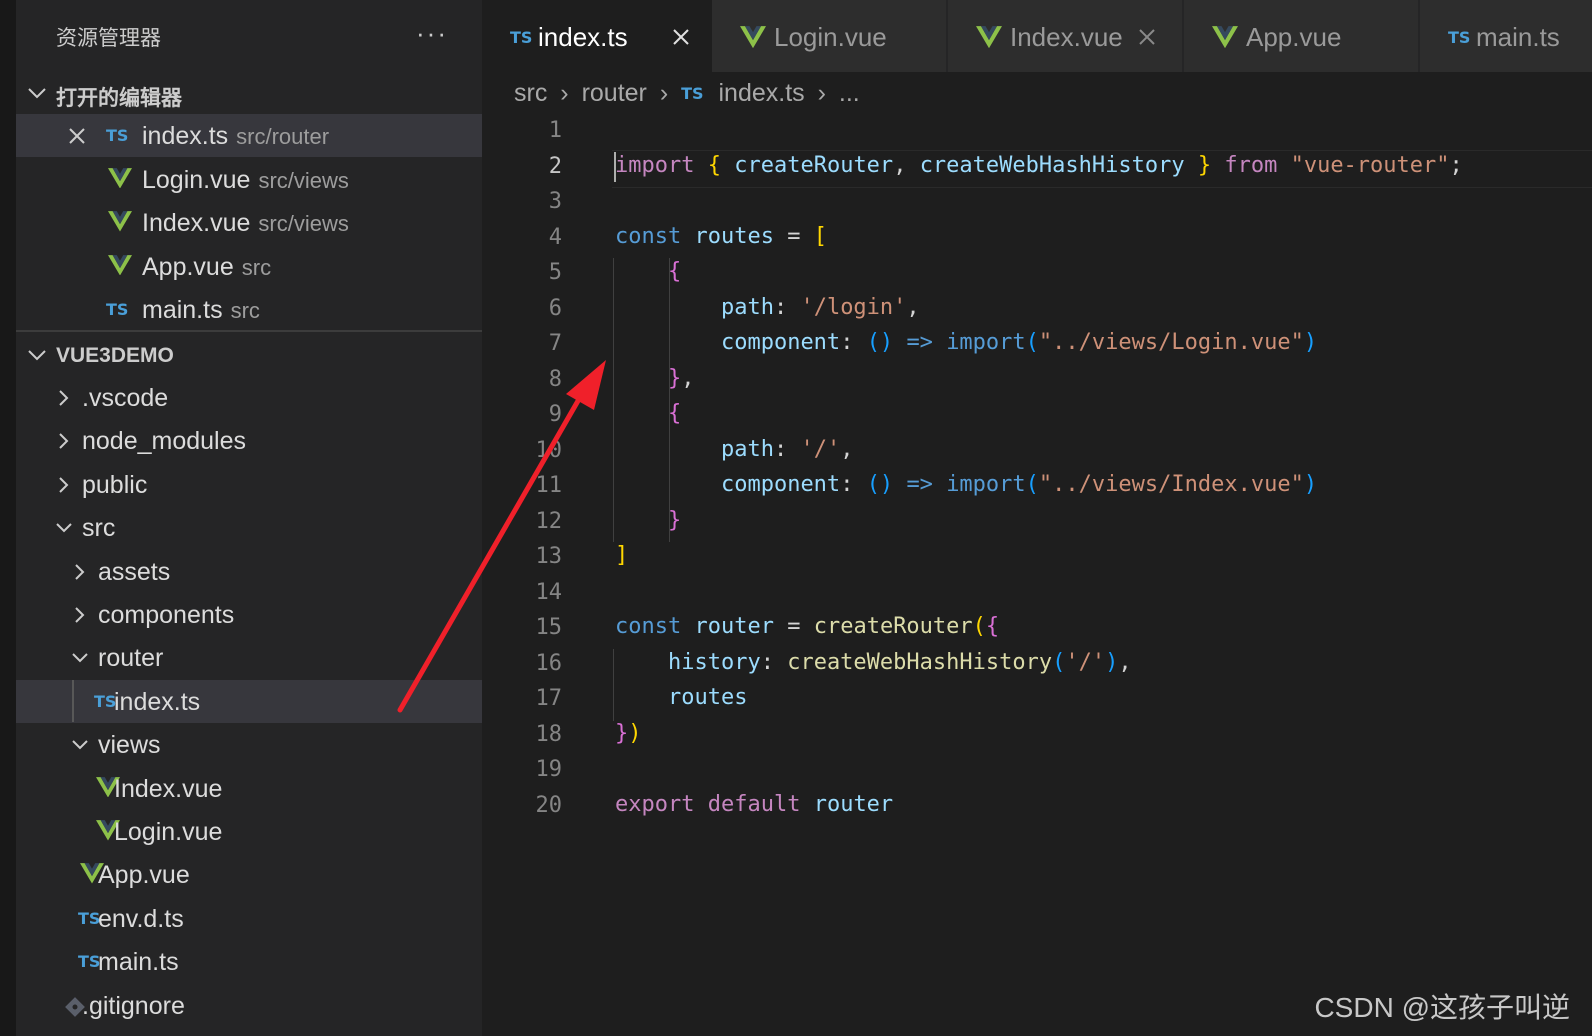 The width and height of the screenshot is (1592, 1036). I want to click on tree-item-label: assets, so click(134, 571).